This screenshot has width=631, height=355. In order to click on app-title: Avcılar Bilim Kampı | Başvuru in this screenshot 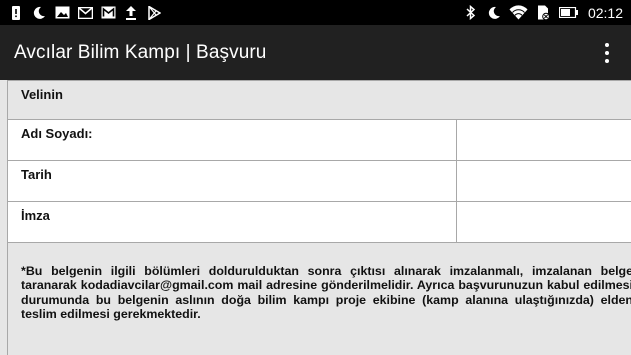, I will do `click(140, 52)`.